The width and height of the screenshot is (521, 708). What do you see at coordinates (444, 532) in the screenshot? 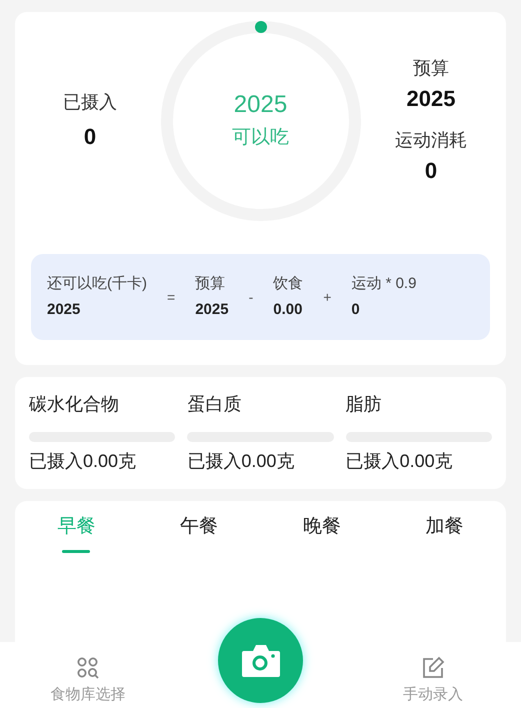
I see `meal-tab: 加餐` at bounding box center [444, 532].